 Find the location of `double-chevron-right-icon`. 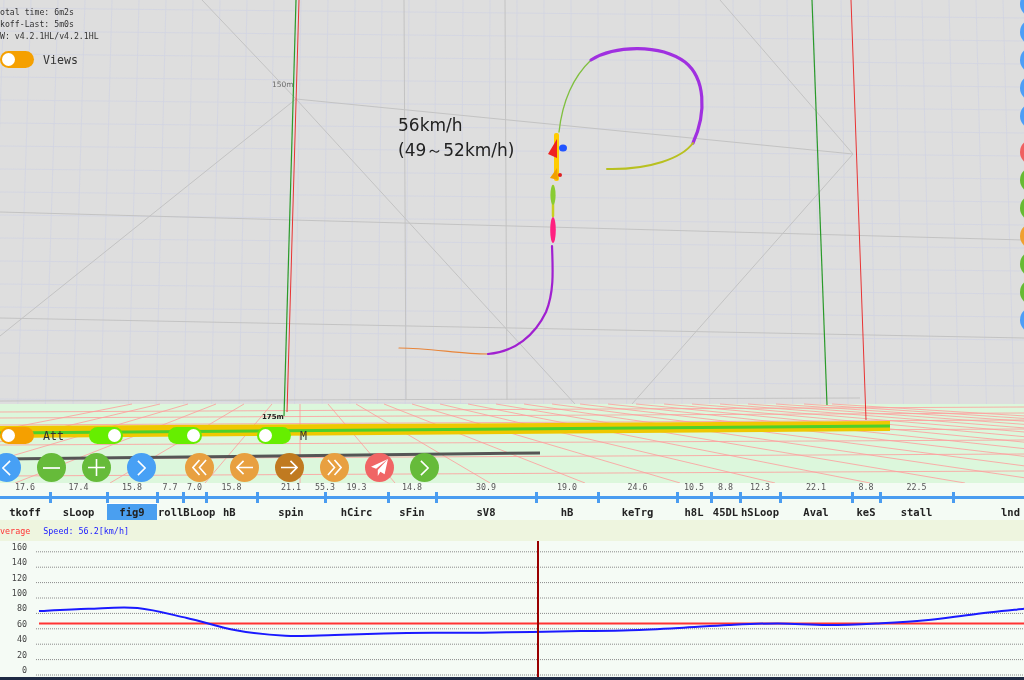

double-chevron-right-icon is located at coordinates (334, 467).